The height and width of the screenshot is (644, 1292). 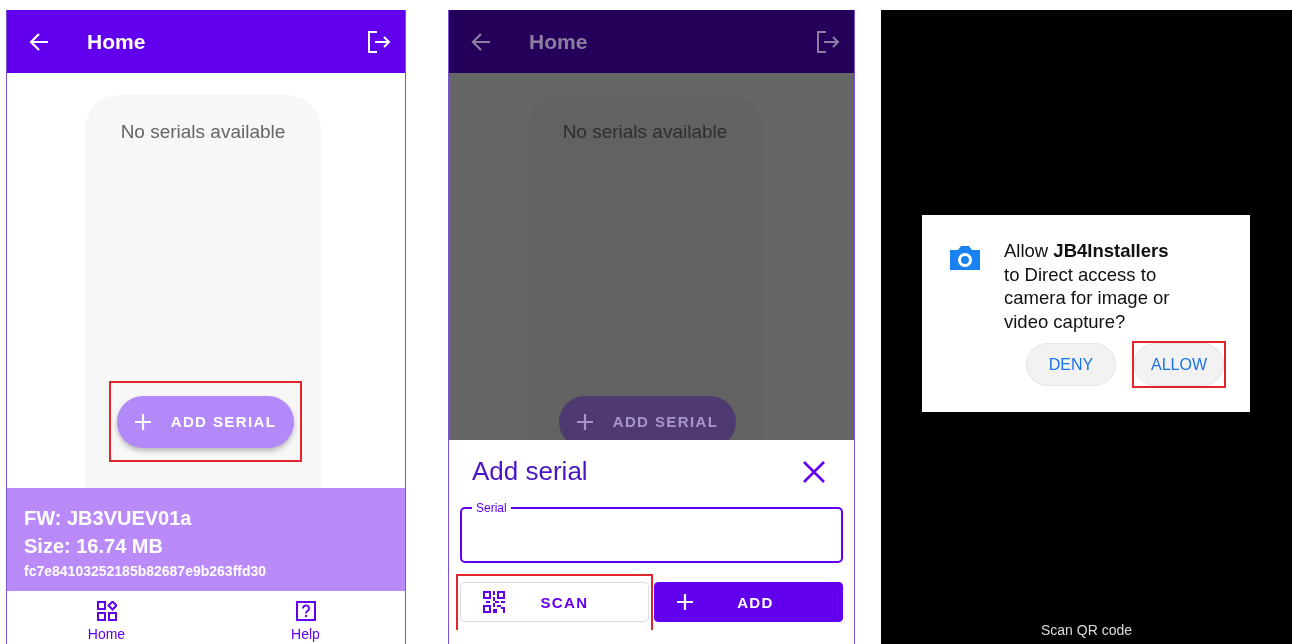 What do you see at coordinates (481, 41) in the screenshot?
I see `back-arrow-icon` at bounding box center [481, 41].